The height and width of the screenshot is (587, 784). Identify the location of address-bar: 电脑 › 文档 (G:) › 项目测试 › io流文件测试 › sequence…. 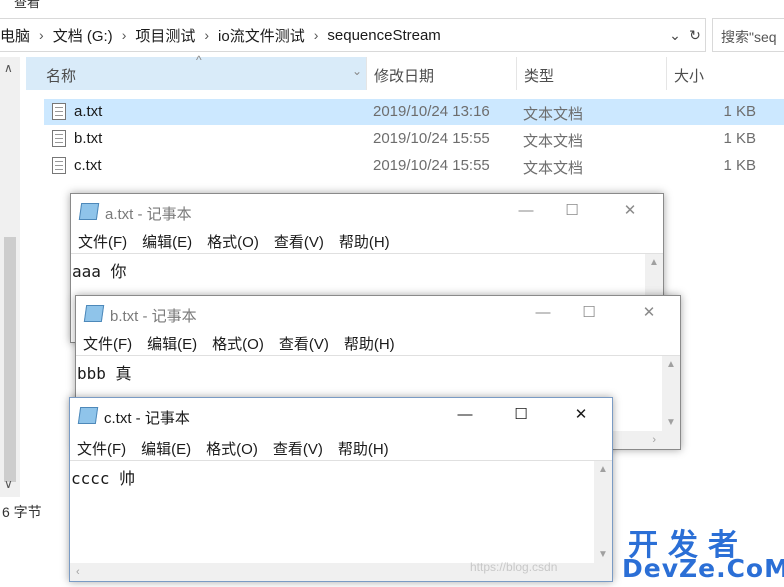
(353, 35).